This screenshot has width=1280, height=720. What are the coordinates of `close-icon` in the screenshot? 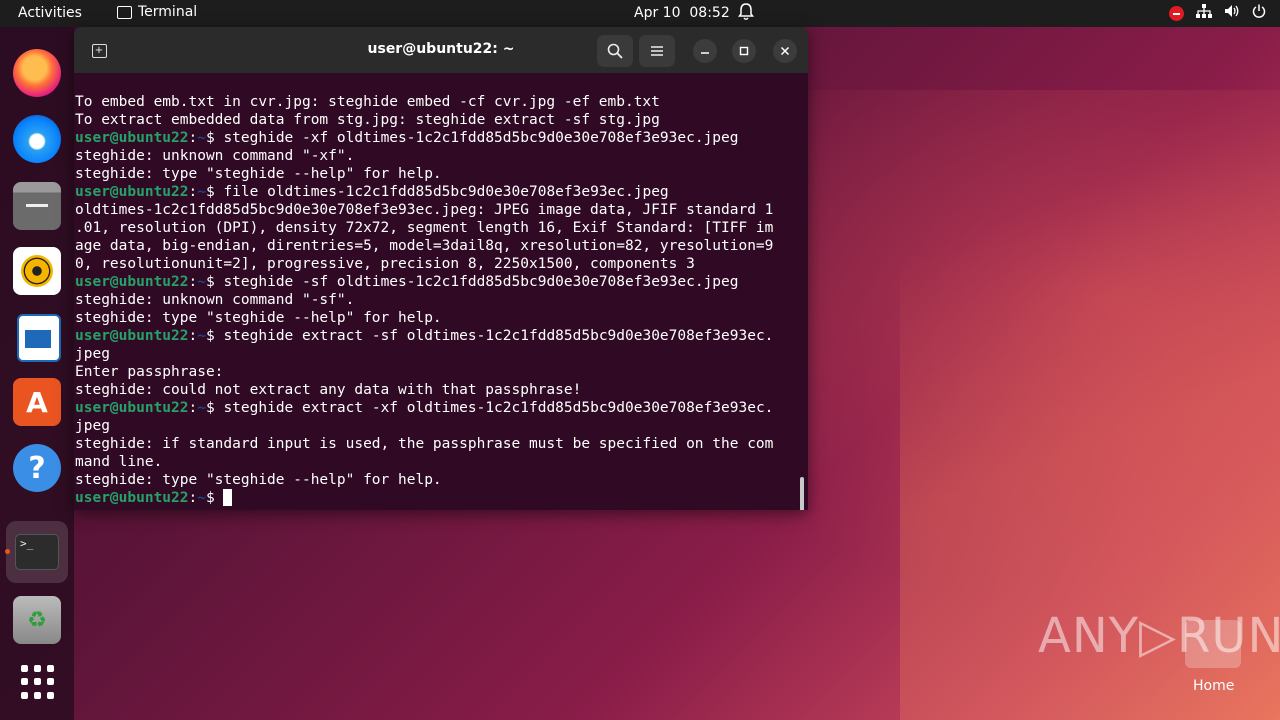 It's located at (785, 51).